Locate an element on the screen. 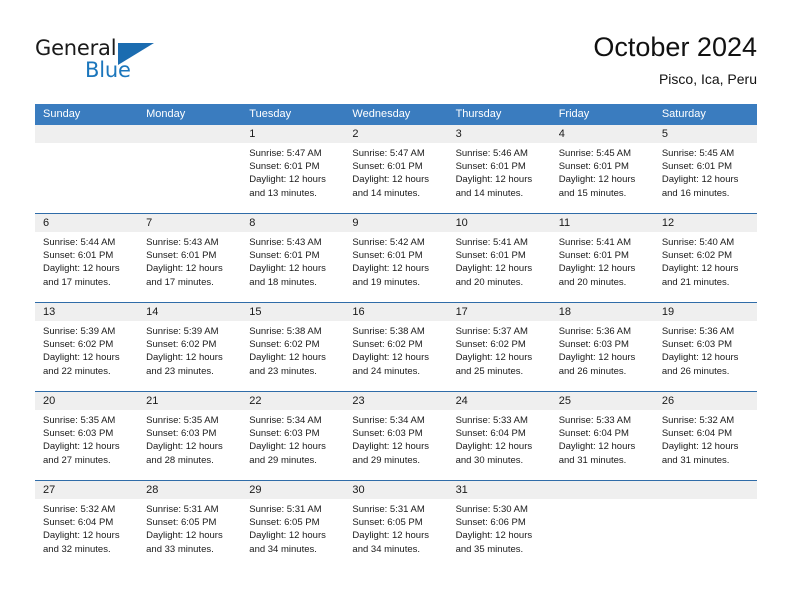 Image resolution: width=792 pixels, height=612 pixels. sunrise-text: Sunrise: 5:36 AM is located at coordinates (595, 331).